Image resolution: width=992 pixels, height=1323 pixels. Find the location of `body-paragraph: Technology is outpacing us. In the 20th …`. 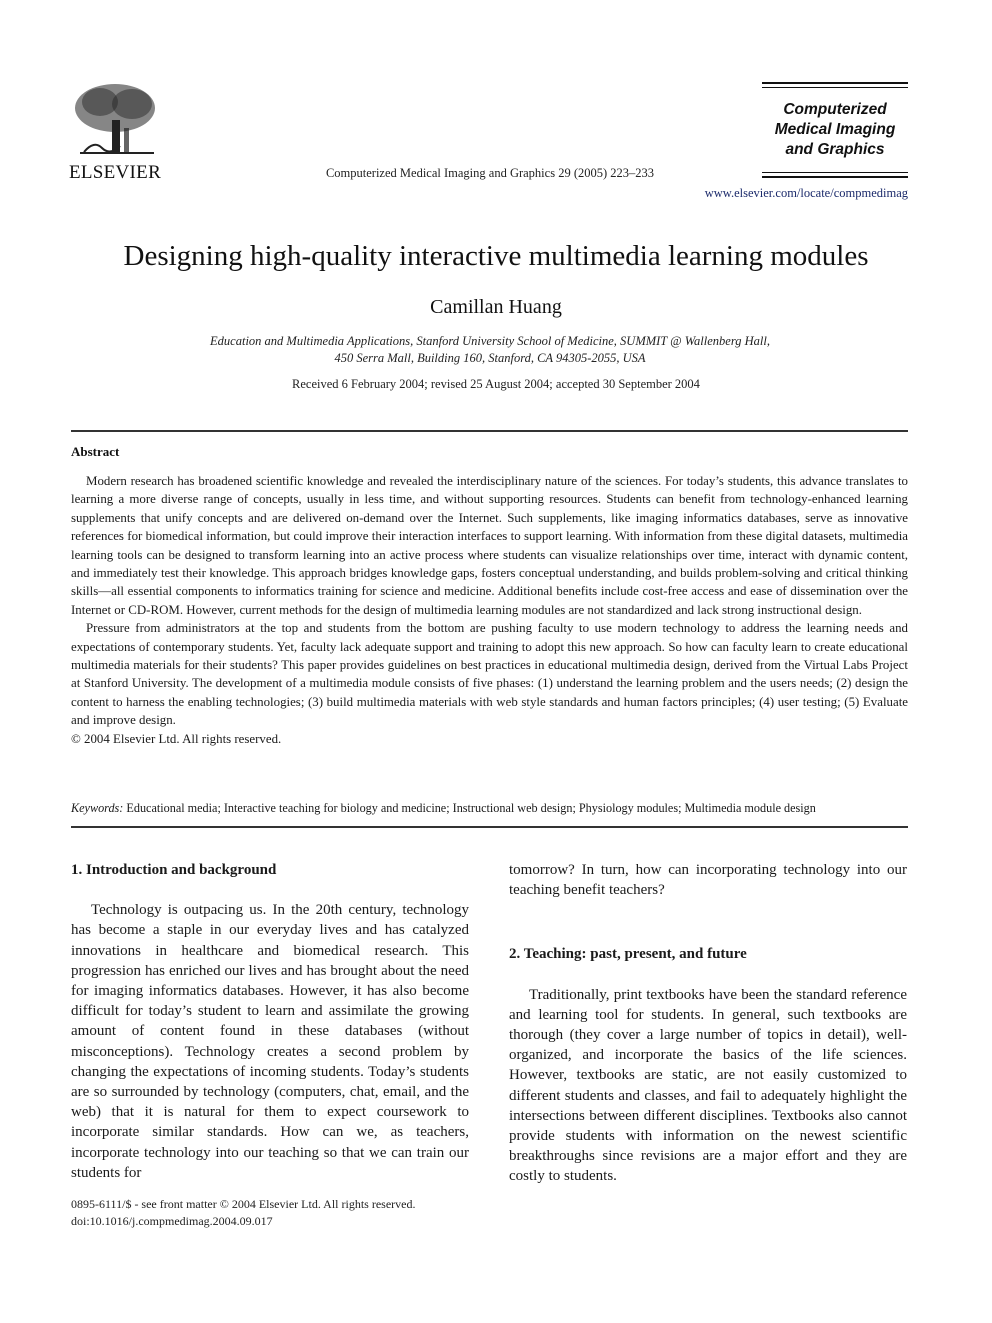

body-paragraph: Technology is outpacing us. In the 20th … is located at coordinates (270, 1041).